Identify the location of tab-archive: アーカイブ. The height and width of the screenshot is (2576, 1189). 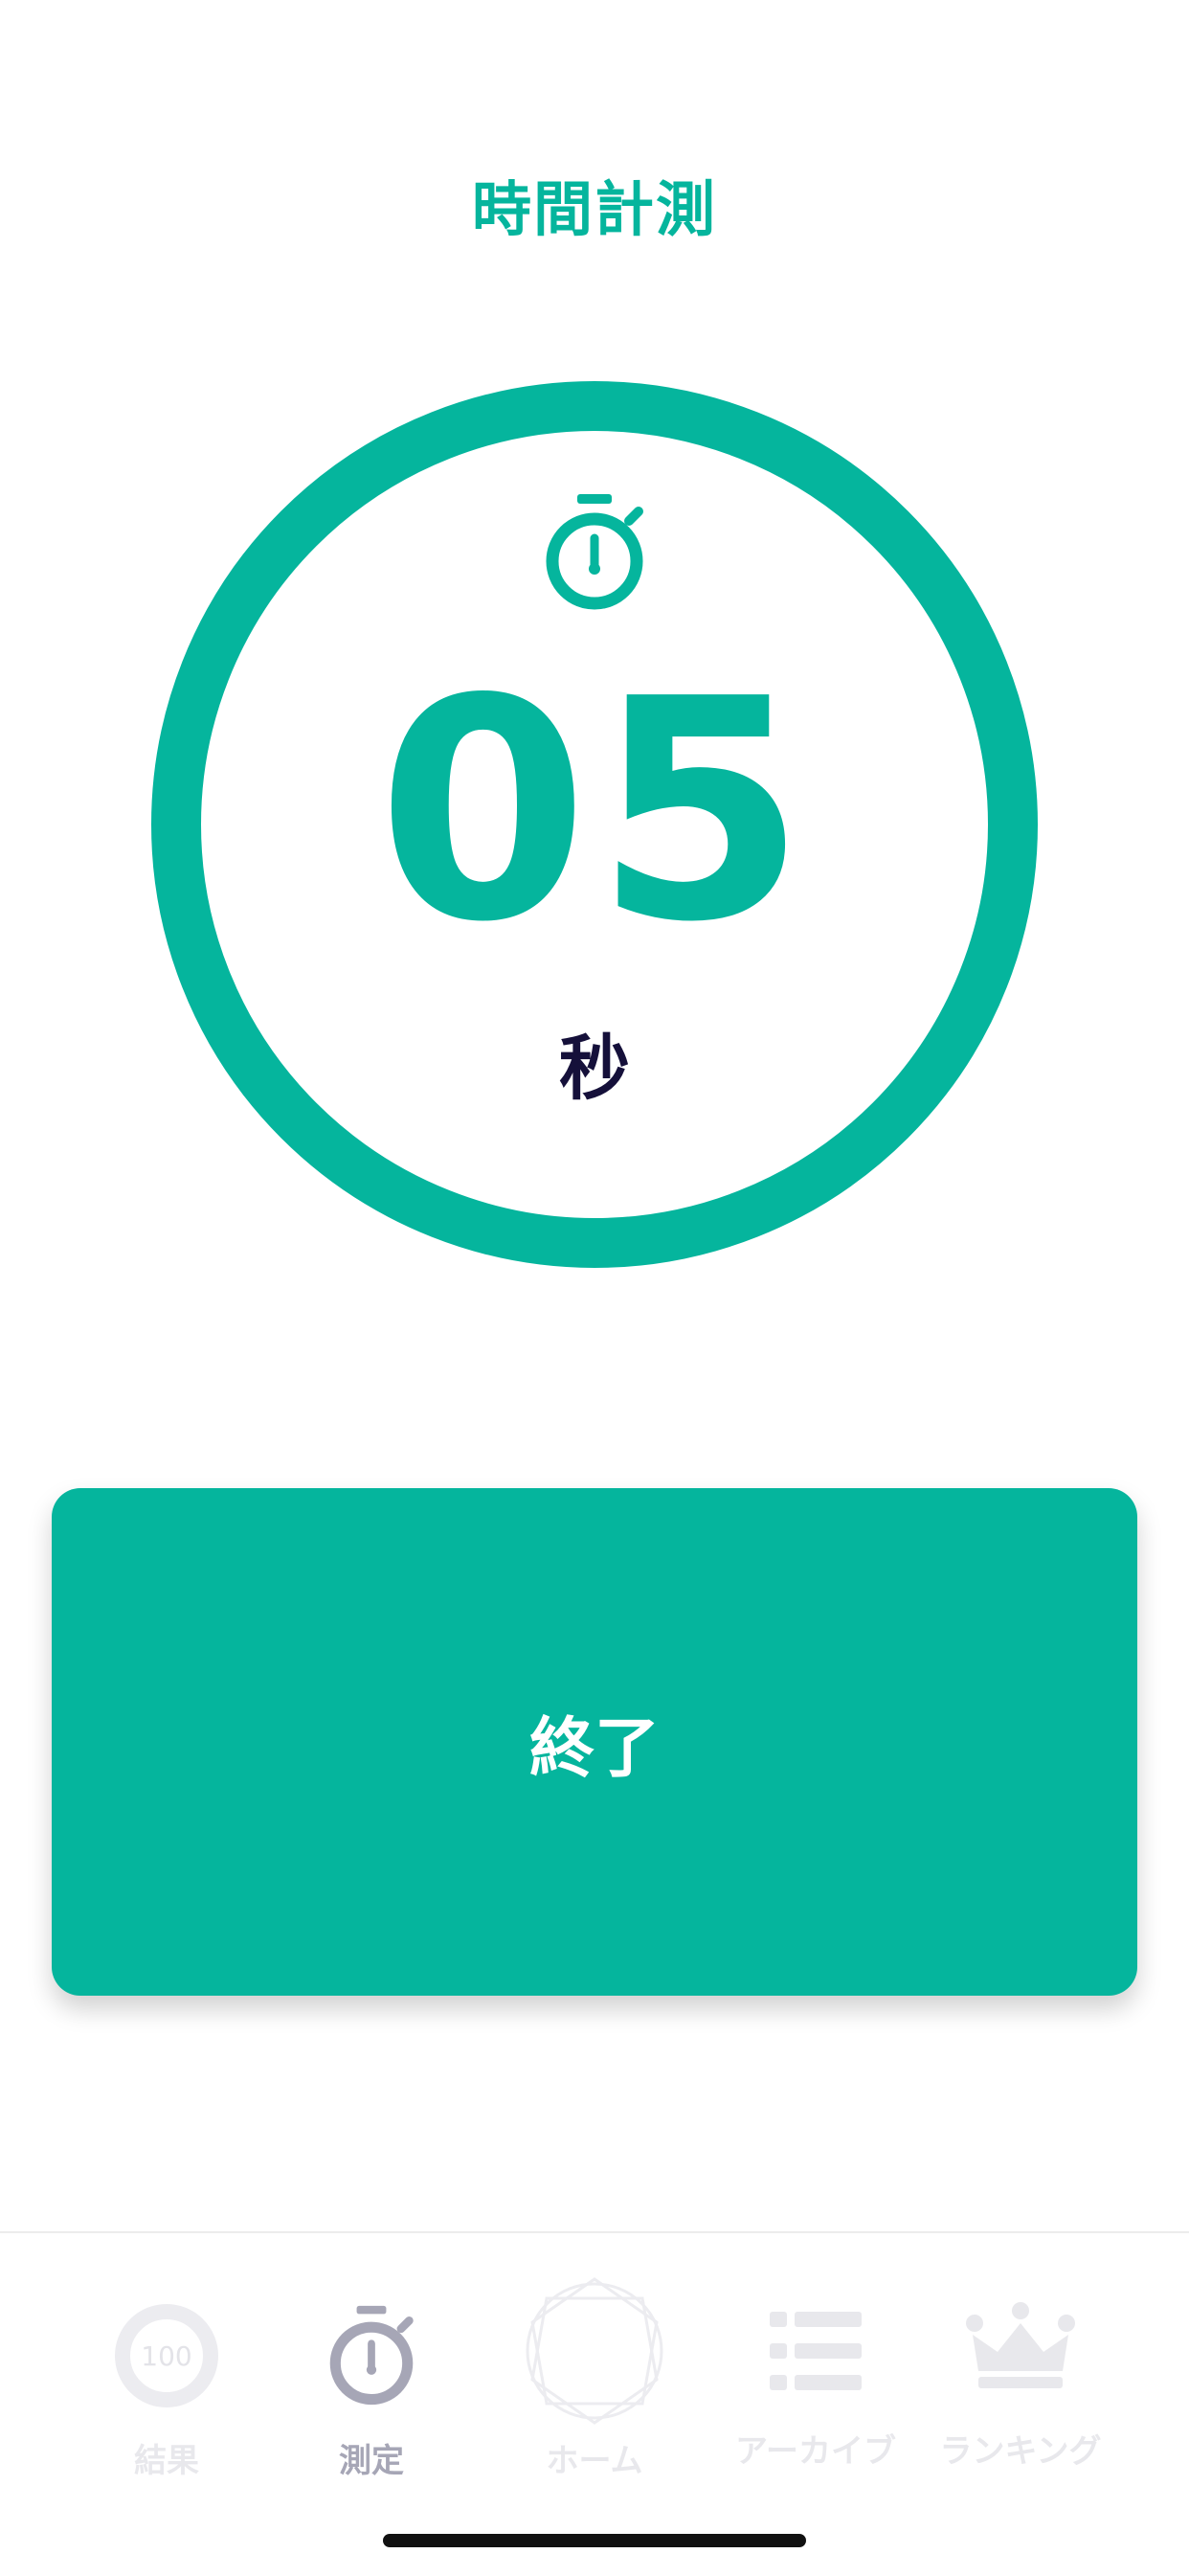
(815, 2376).